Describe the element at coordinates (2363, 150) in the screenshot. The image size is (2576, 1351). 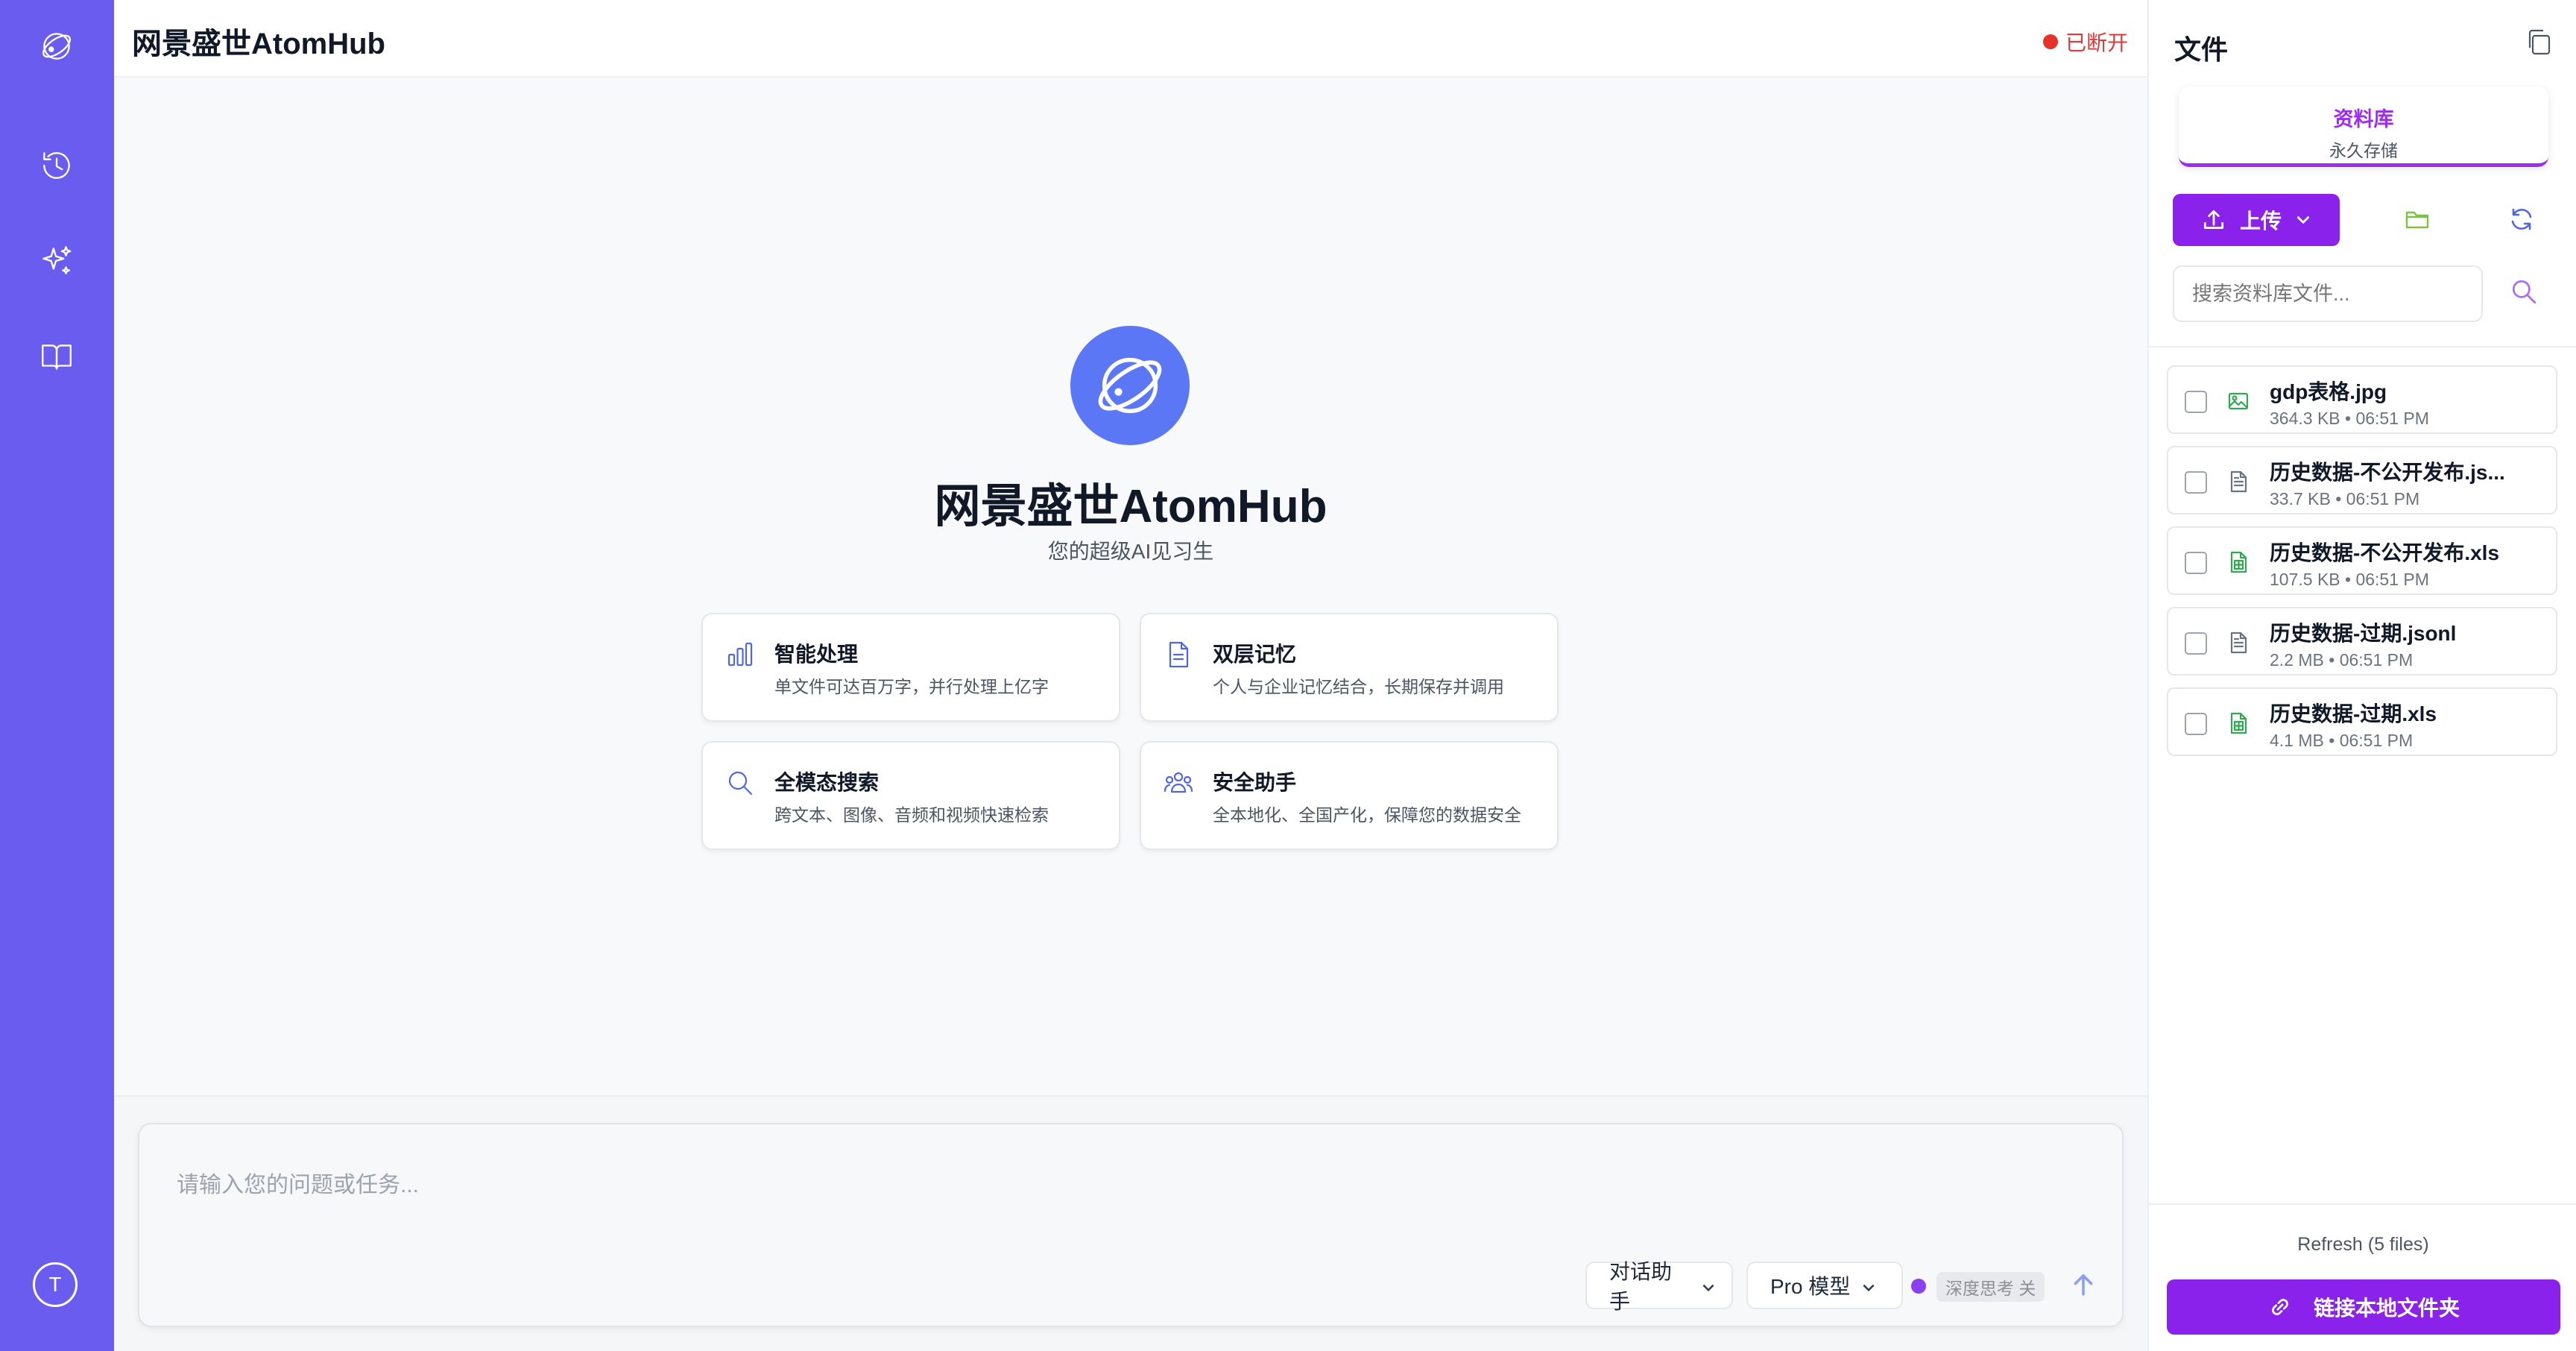
I see `tab-library-sublabel: 永久存储` at that location.